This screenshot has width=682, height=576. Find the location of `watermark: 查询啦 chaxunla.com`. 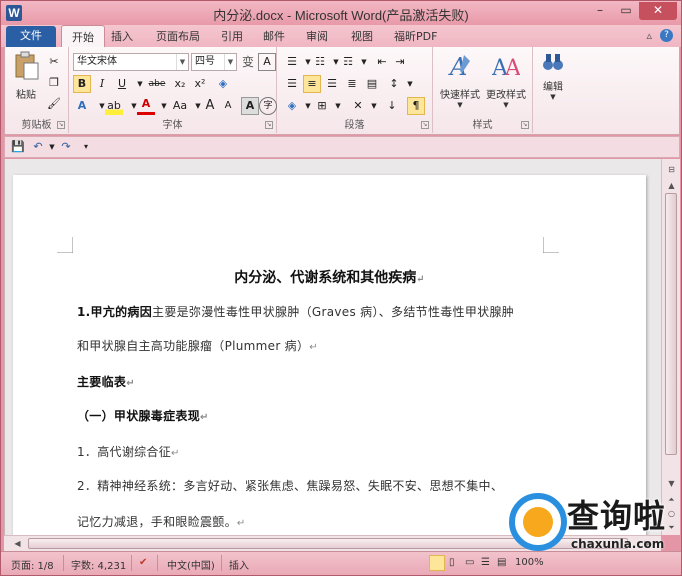

watermark: 查询啦 chaxunla.com is located at coordinates (593, 524).